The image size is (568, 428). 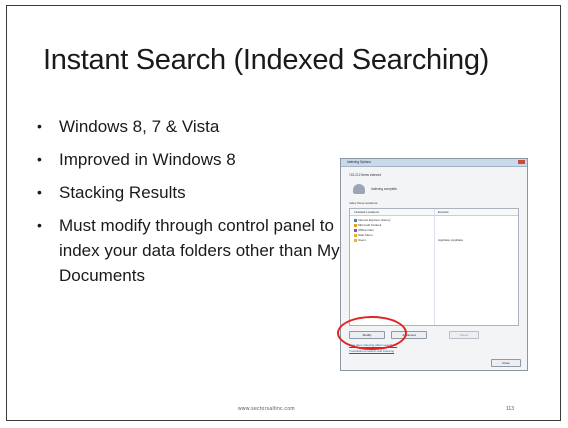 What do you see at coordinates (506, 363) in the screenshot?
I see `dialog-close-button: Close` at bounding box center [506, 363].